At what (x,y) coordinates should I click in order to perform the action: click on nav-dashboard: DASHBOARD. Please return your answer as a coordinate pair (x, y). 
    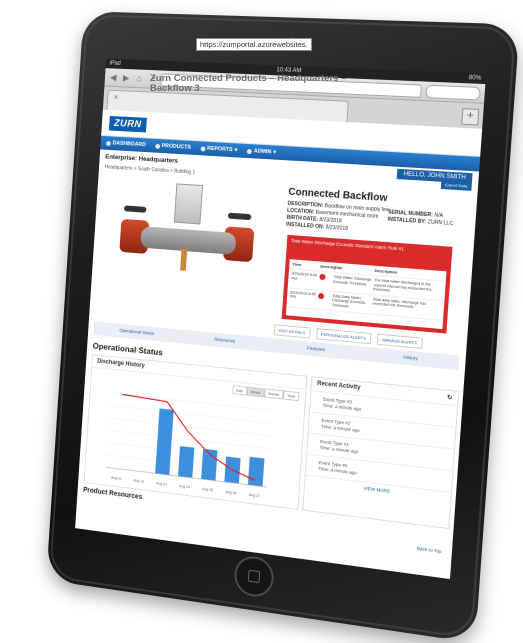
    Looking at the image, I should click on (126, 144).